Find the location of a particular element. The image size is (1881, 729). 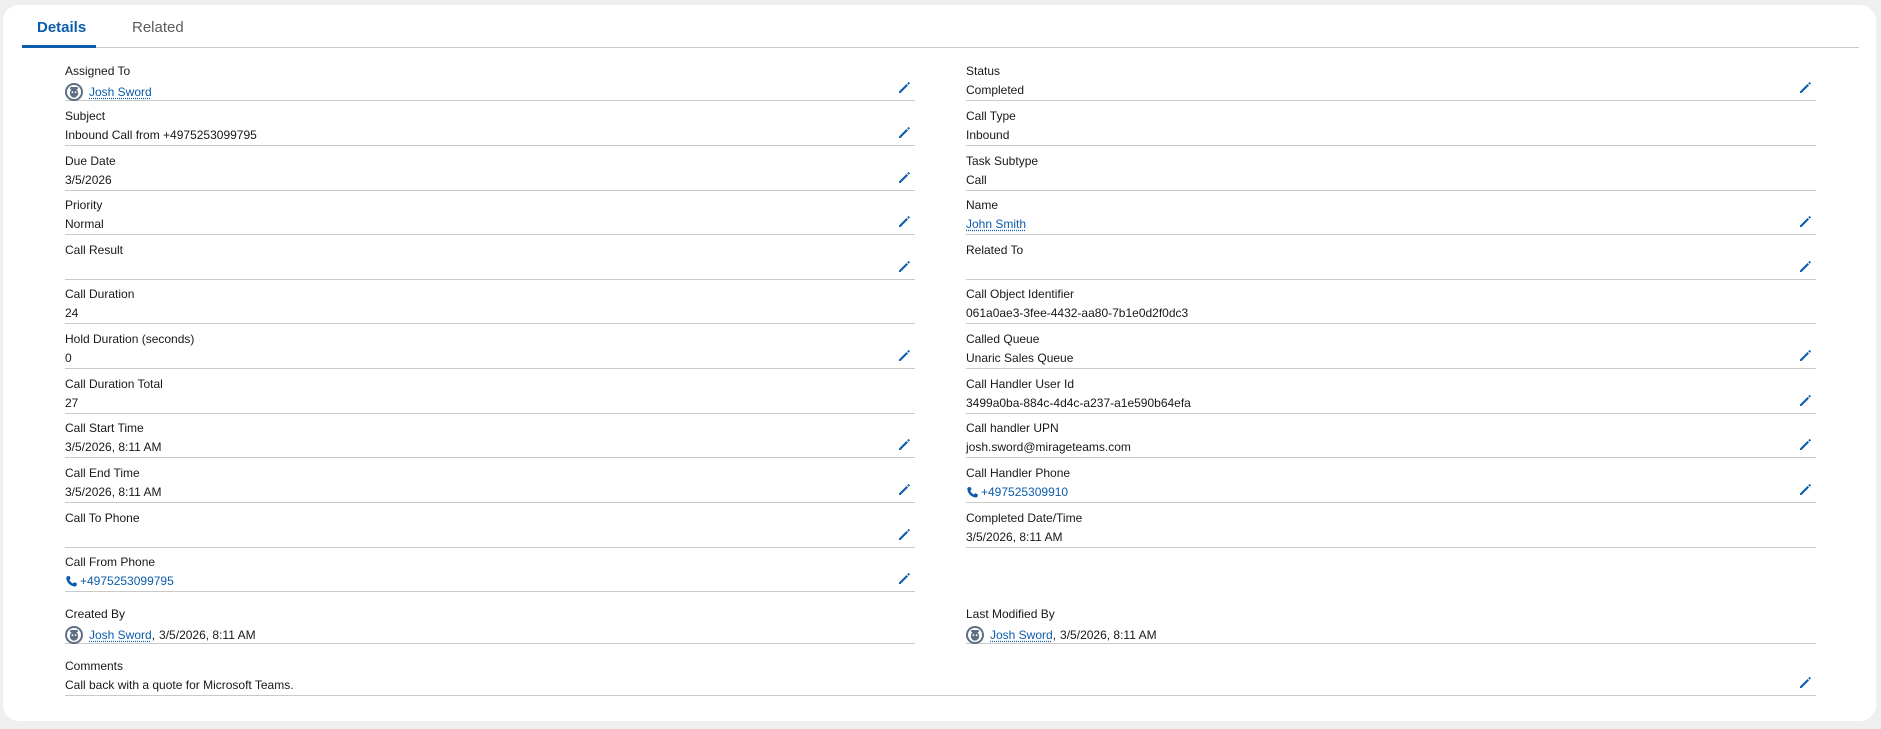

name-link: John Smith is located at coordinates (996, 224).